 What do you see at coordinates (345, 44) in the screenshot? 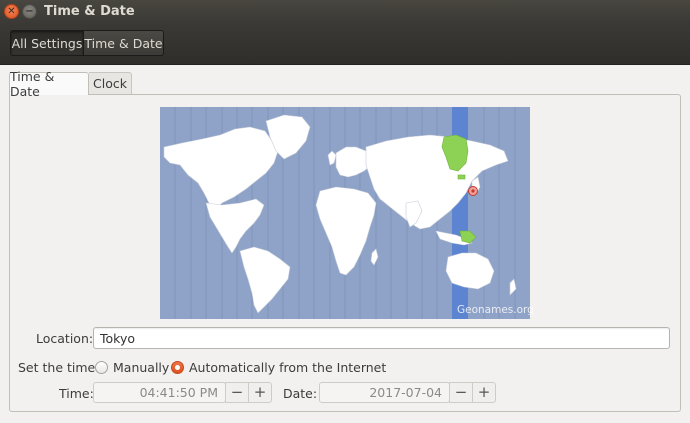
I see `toolbar: All Settings Time & Date` at bounding box center [345, 44].